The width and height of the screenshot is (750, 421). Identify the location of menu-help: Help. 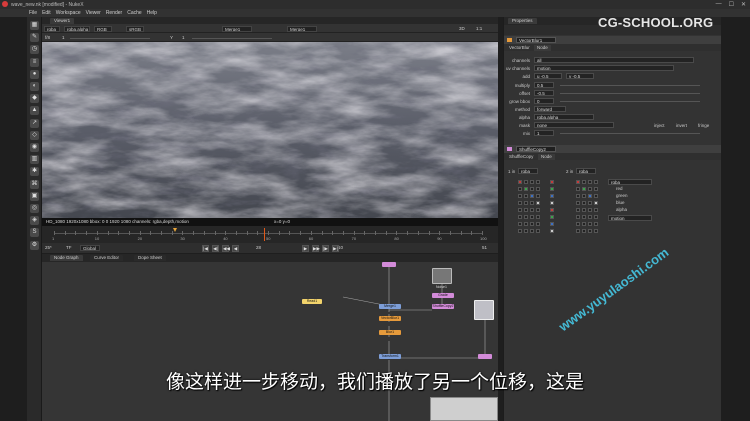
(152, 13).